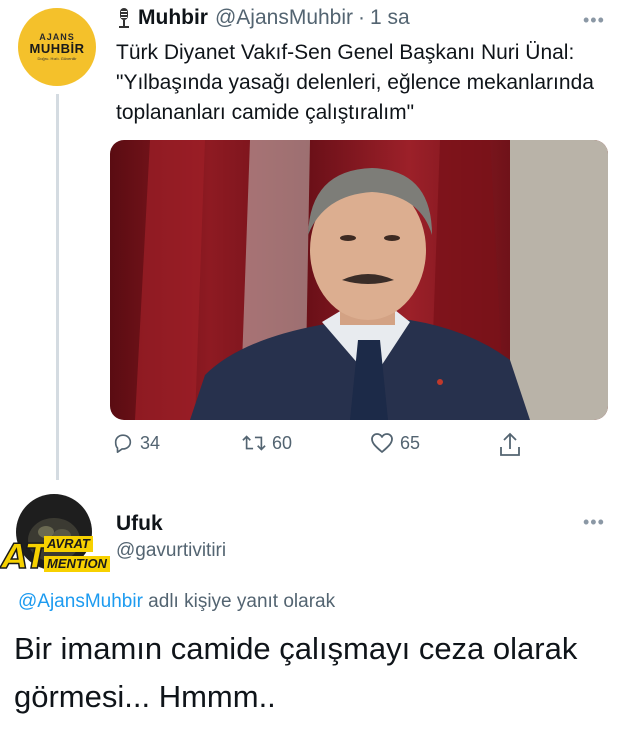  What do you see at coordinates (382, 443) in the screenshot?
I see `heart-icon` at bounding box center [382, 443].